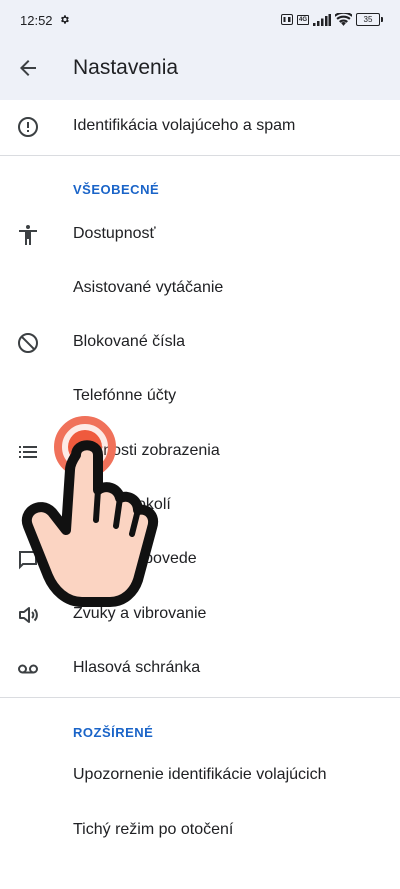  I want to click on block-icon, so click(28, 343).